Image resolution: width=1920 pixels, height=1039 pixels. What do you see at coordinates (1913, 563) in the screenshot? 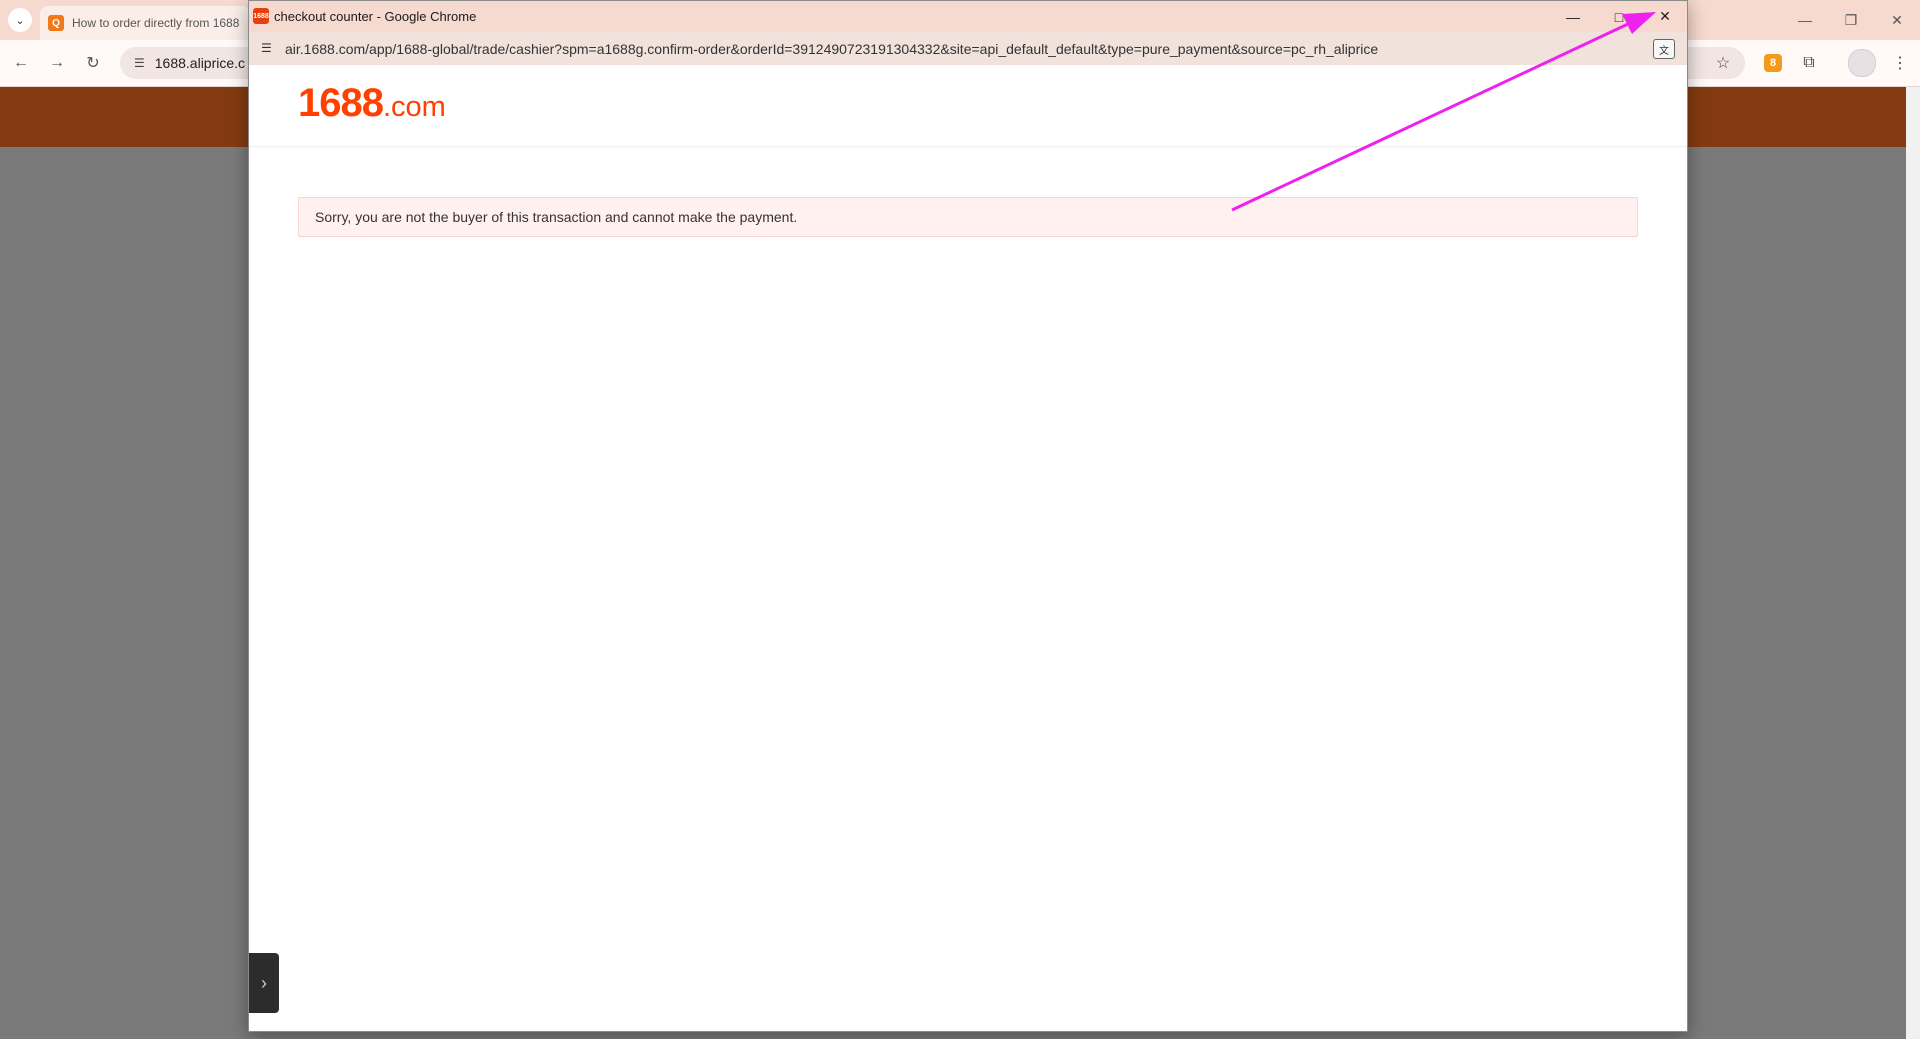
I see `main-scrollbar` at bounding box center [1913, 563].